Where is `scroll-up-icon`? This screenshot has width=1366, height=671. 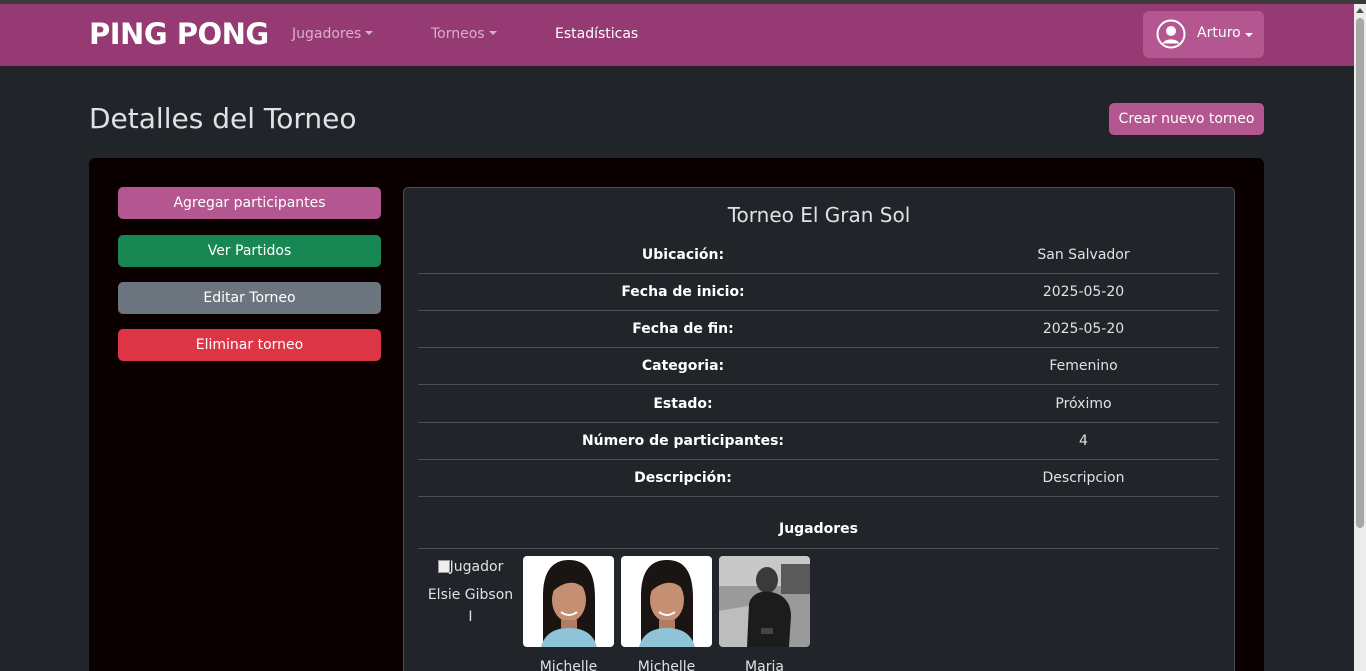
scroll-up-icon is located at coordinates (1360, 10).